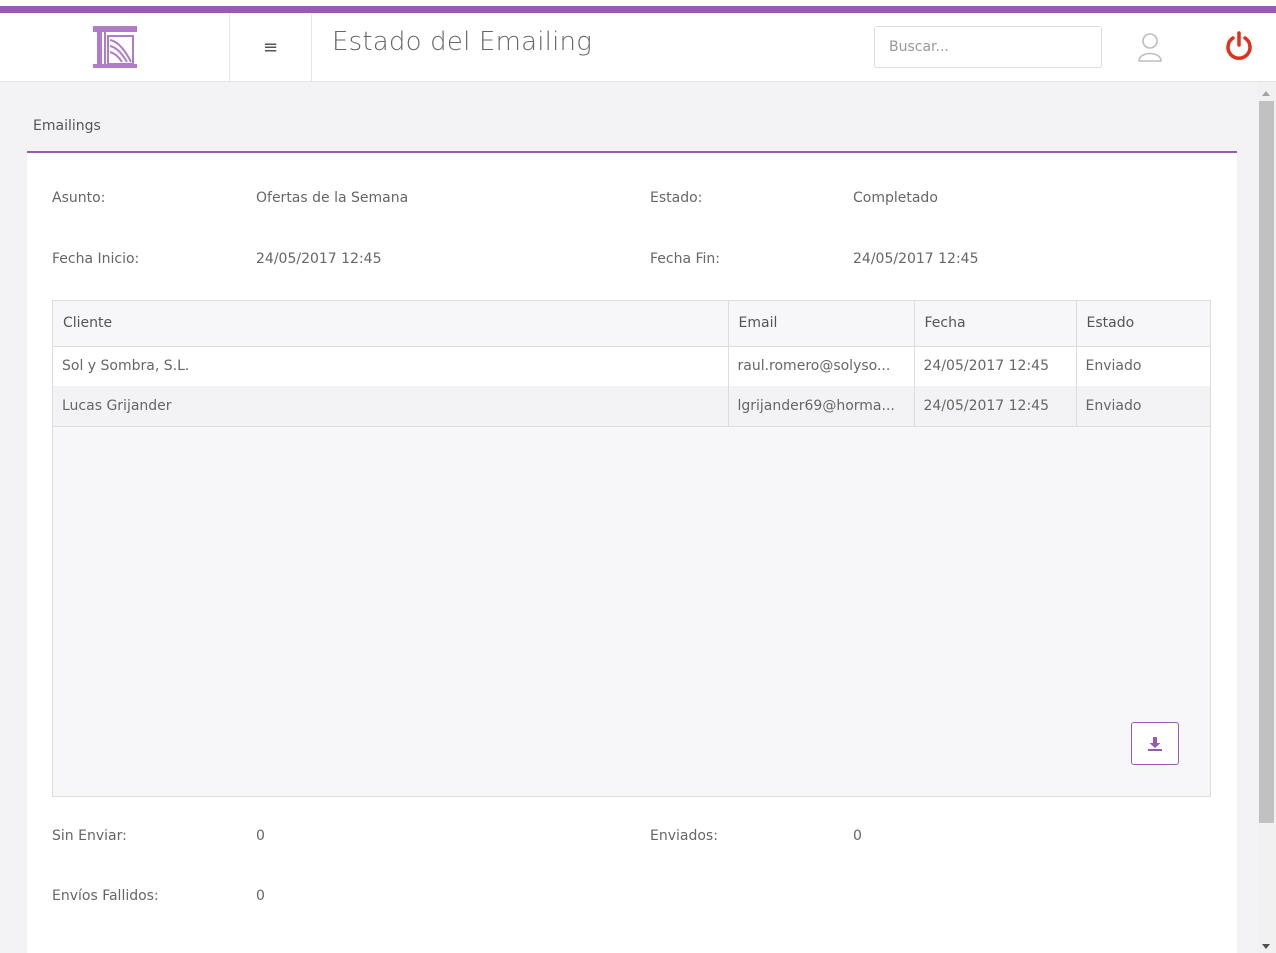 The image size is (1276, 953). What do you see at coordinates (260, 896) in the screenshot?
I see `envios-fallidos-value: 0` at bounding box center [260, 896].